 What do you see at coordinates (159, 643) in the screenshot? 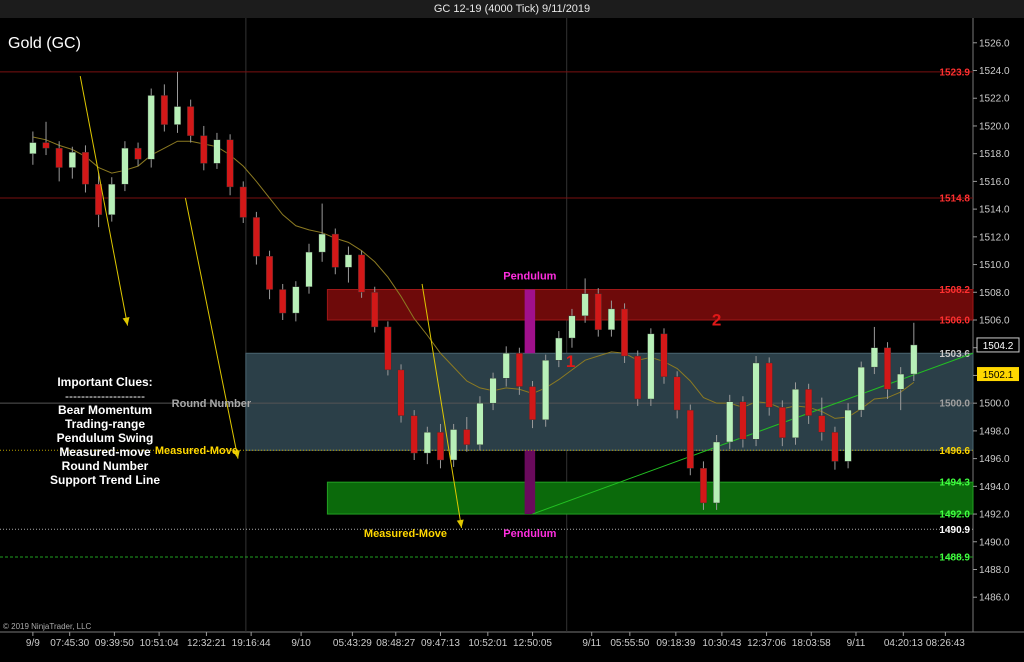
I see `x-tick-label: 10:51:04` at bounding box center [159, 643].